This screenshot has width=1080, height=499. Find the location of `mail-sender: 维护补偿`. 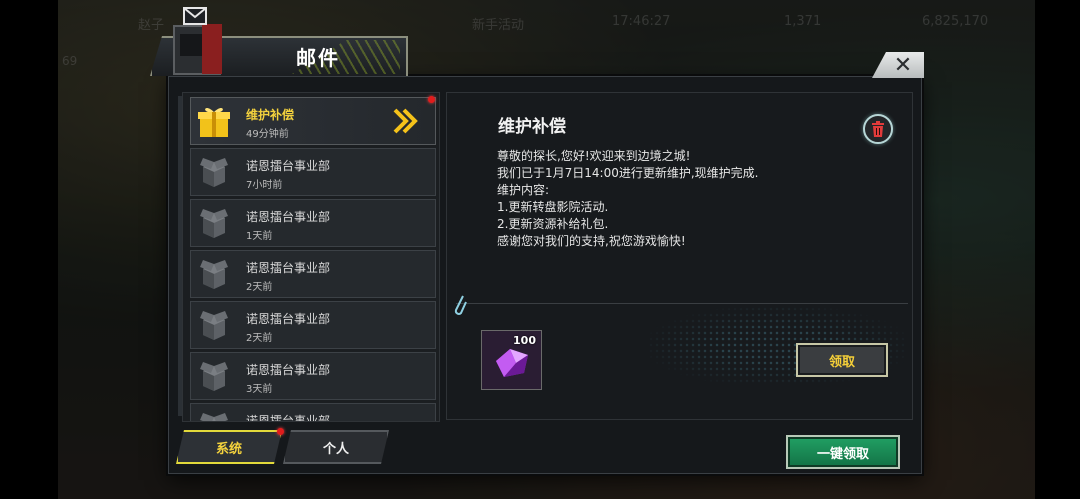

mail-sender: 维护补偿 is located at coordinates (270, 115).